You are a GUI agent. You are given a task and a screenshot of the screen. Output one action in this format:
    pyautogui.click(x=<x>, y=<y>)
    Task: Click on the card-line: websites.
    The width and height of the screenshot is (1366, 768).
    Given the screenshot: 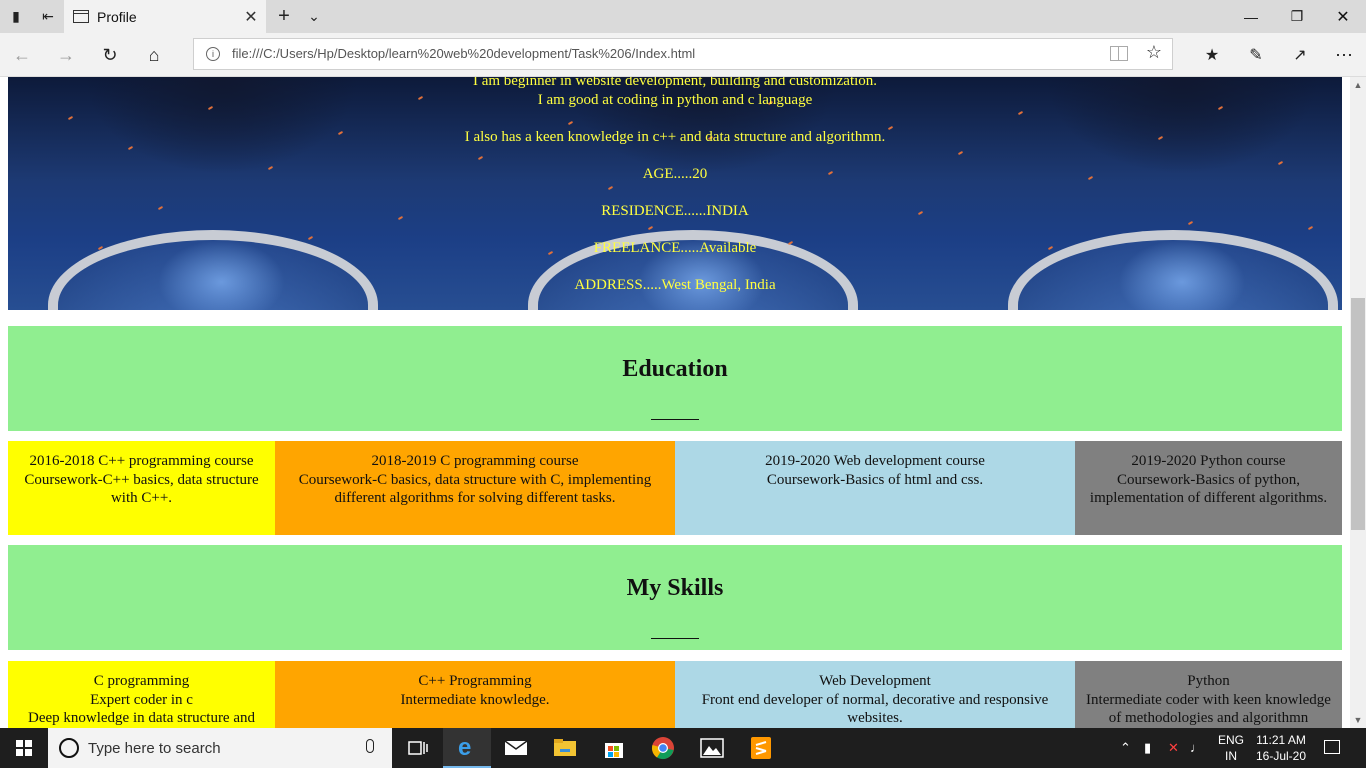 What is the action you would take?
    pyautogui.click(x=875, y=718)
    